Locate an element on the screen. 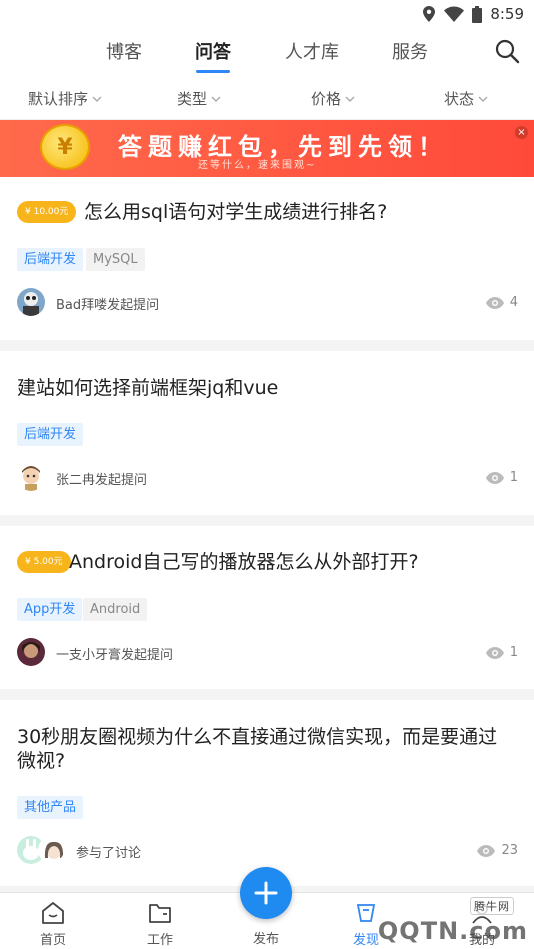 This screenshot has height=949, width=534. view-count-value: 4 is located at coordinates (513, 302).